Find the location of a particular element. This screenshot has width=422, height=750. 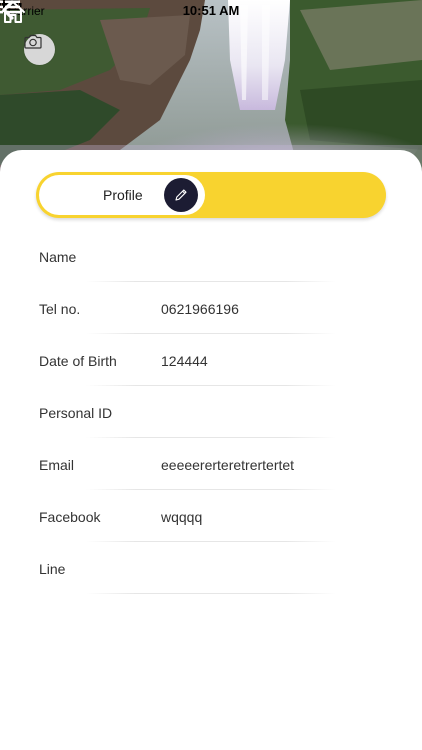

profile-toggle: Profile is located at coordinates (211, 195).